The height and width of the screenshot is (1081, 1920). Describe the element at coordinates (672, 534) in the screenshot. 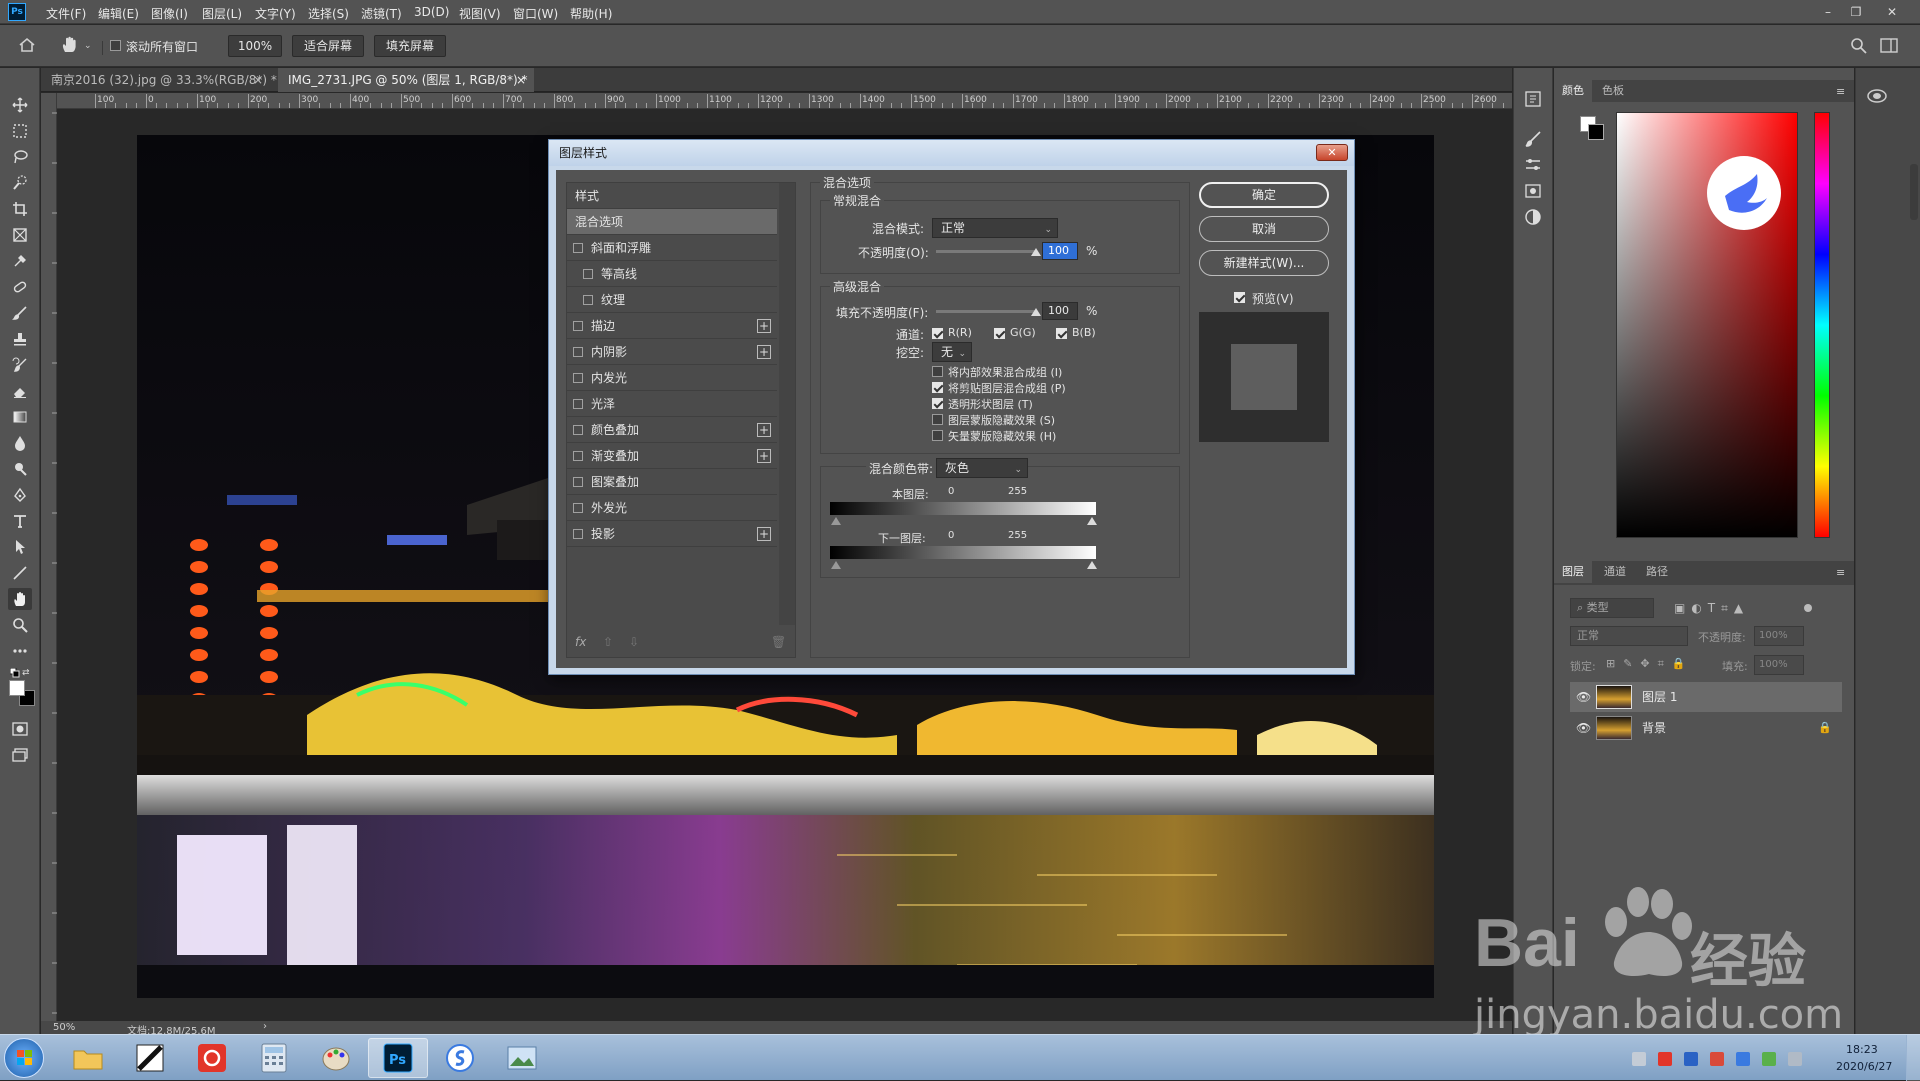

I see `style-drop-shadow: 投影 +` at that location.